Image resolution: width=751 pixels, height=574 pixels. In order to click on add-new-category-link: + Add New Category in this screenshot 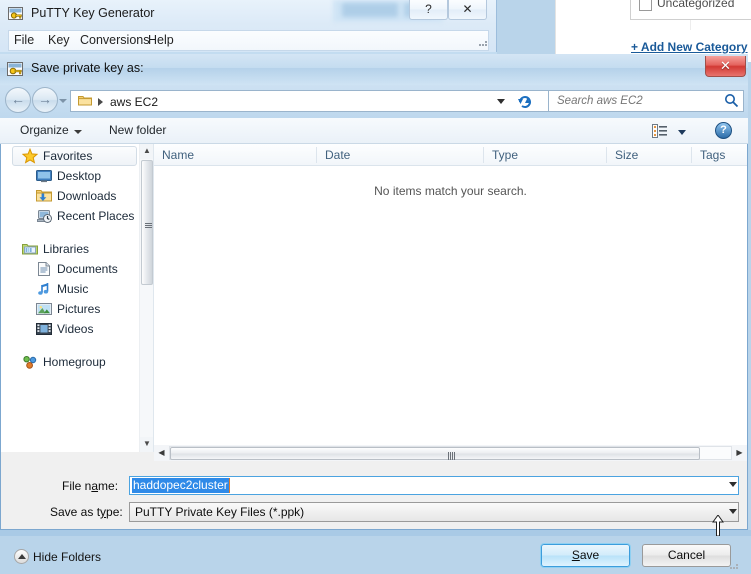, I will do `click(689, 47)`.